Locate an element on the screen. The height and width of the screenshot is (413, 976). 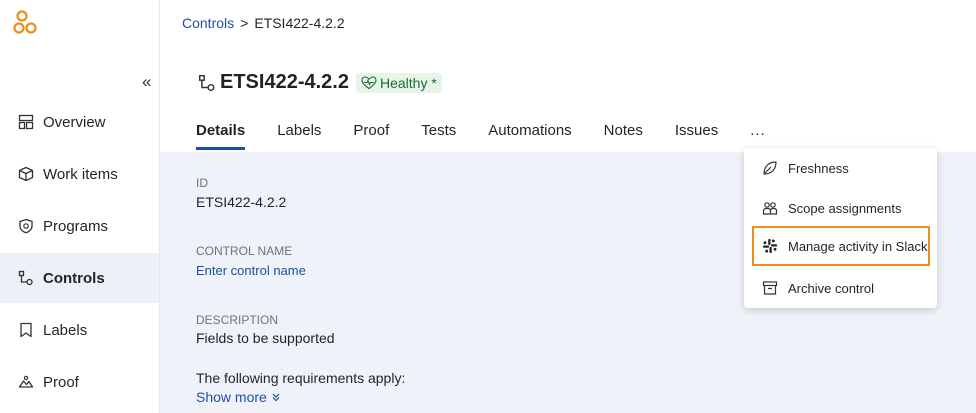
description-value: Fields to be supported is located at coordinates (265, 338).